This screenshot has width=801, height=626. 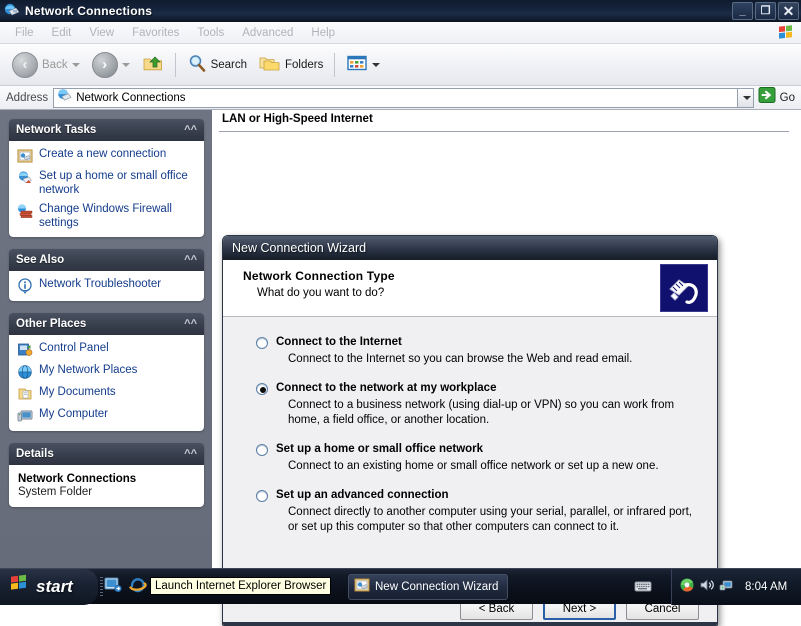 What do you see at coordinates (104, 64) in the screenshot?
I see `forward-arrow-icon: ›` at bounding box center [104, 64].